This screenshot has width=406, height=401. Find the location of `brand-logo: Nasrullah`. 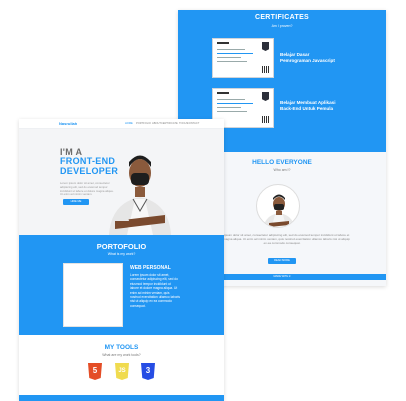

brand-logo: Nasrullah is located at coordinates (68, 123).